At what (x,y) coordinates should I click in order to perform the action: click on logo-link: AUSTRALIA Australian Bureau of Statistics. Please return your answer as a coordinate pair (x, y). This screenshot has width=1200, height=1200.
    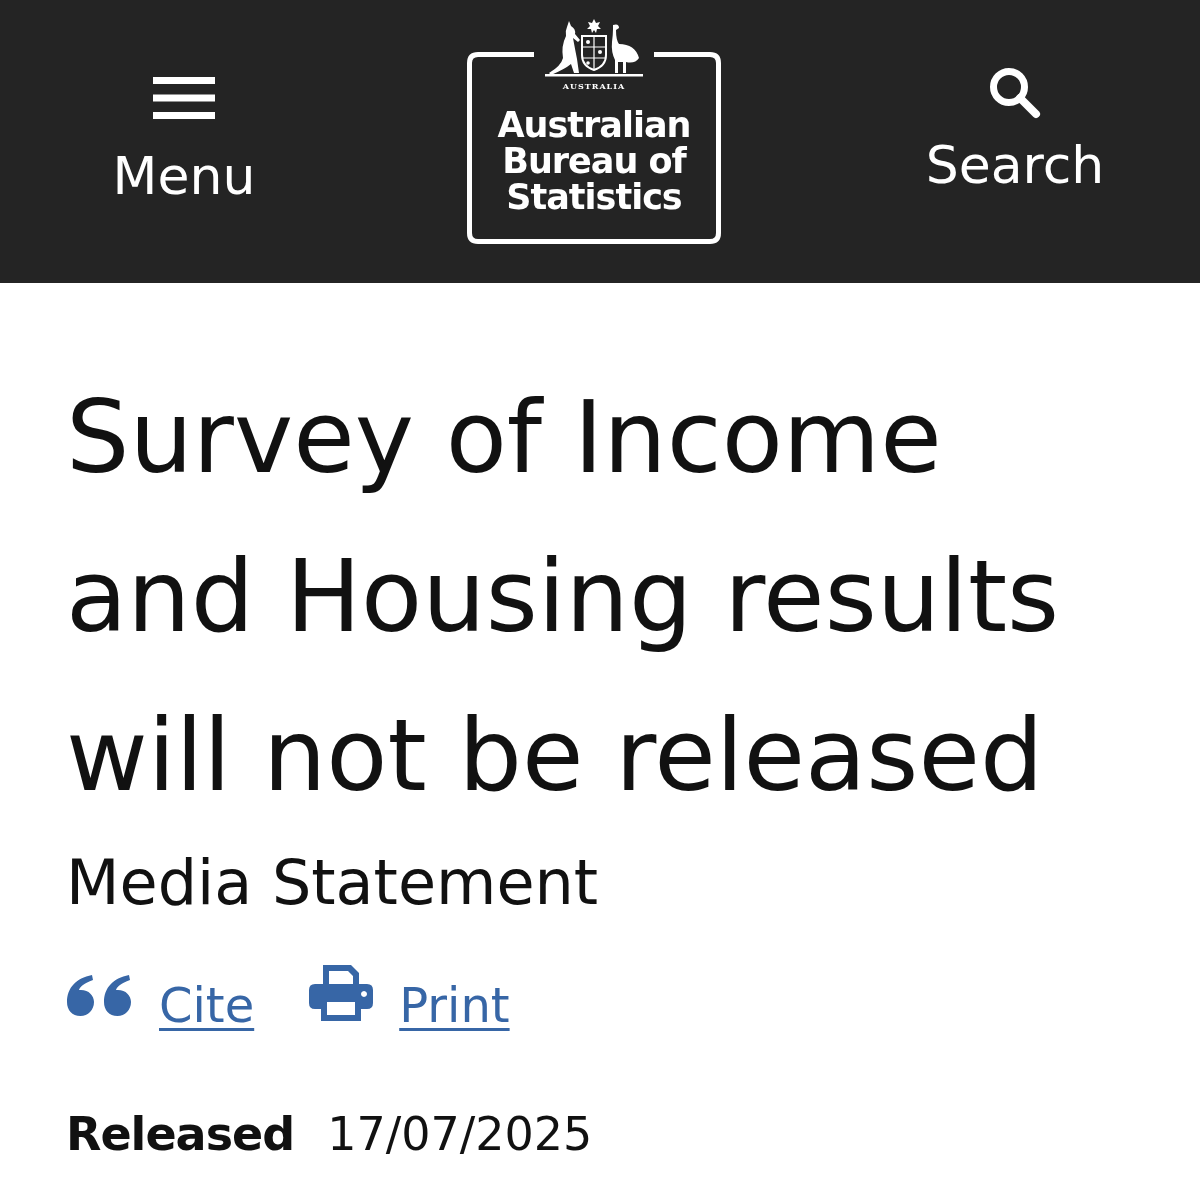
    Looking at the image, I should click on (594, 131).